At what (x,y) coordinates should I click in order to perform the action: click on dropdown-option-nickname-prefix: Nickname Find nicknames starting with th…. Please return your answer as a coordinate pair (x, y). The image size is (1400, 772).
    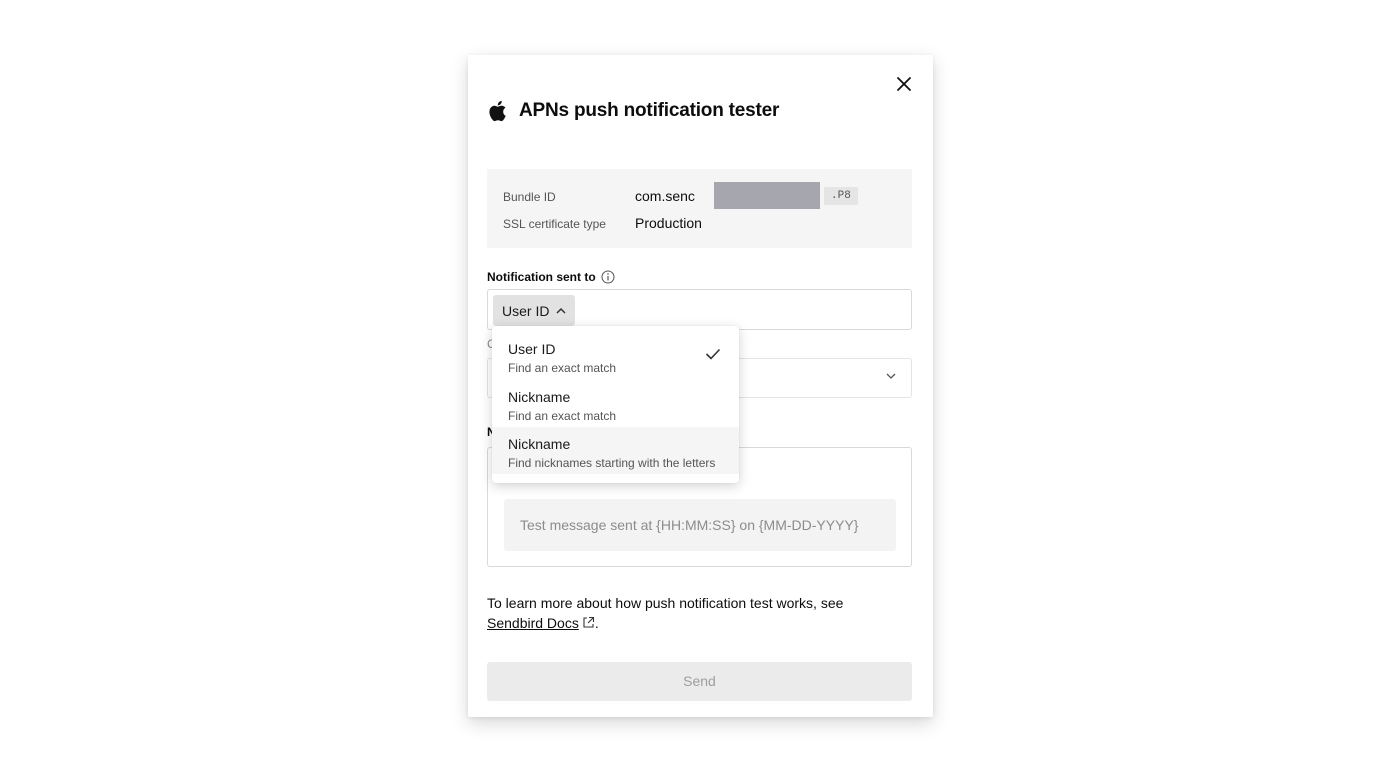
    Looking at the image, I should click on (615, 450).